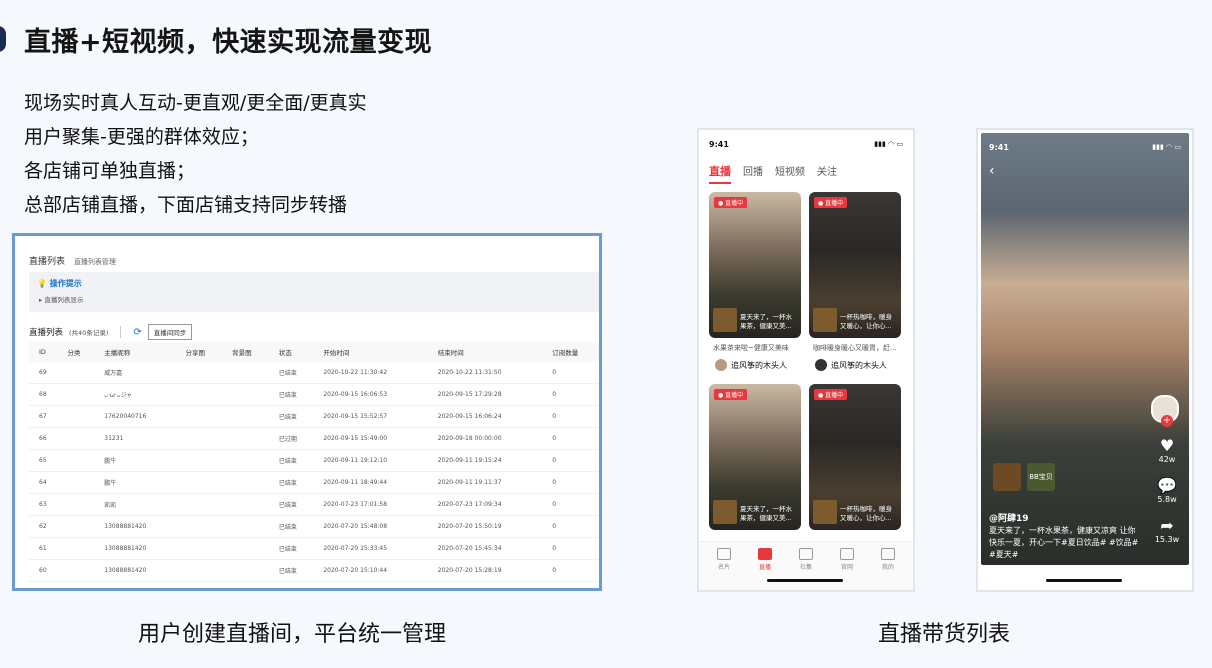  I want to click on bottom-tab-bar: 名片 直播 社集 官网 我的, so click(806, 565).